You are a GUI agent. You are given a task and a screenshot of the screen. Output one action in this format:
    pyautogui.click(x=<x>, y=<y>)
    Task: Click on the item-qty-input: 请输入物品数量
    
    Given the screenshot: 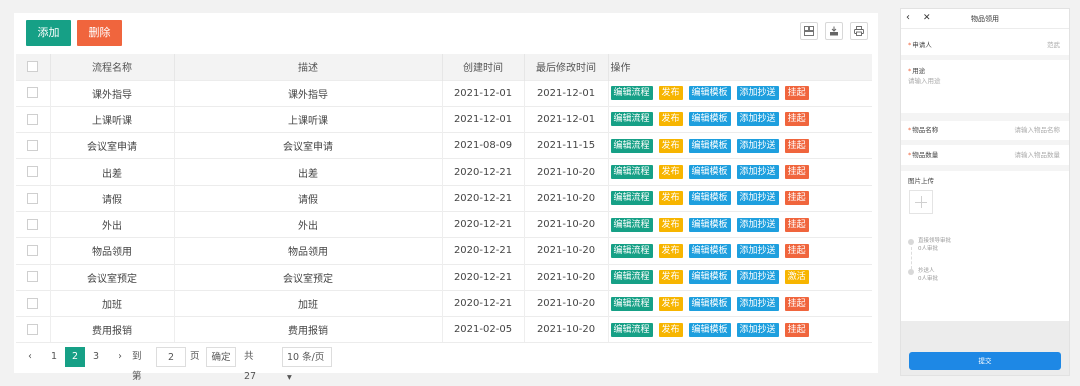 What is the action you would take?
    pyautogui.click(x=1038, y=154)
    